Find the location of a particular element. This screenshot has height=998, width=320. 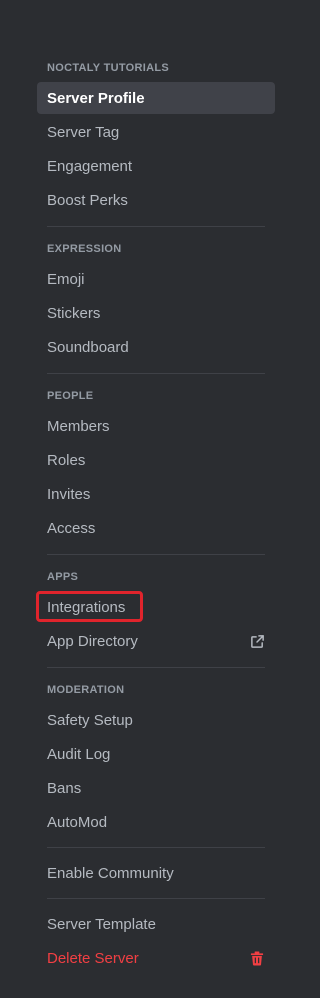

sidebar-item-members: Members is located at coordinates (156, 426).